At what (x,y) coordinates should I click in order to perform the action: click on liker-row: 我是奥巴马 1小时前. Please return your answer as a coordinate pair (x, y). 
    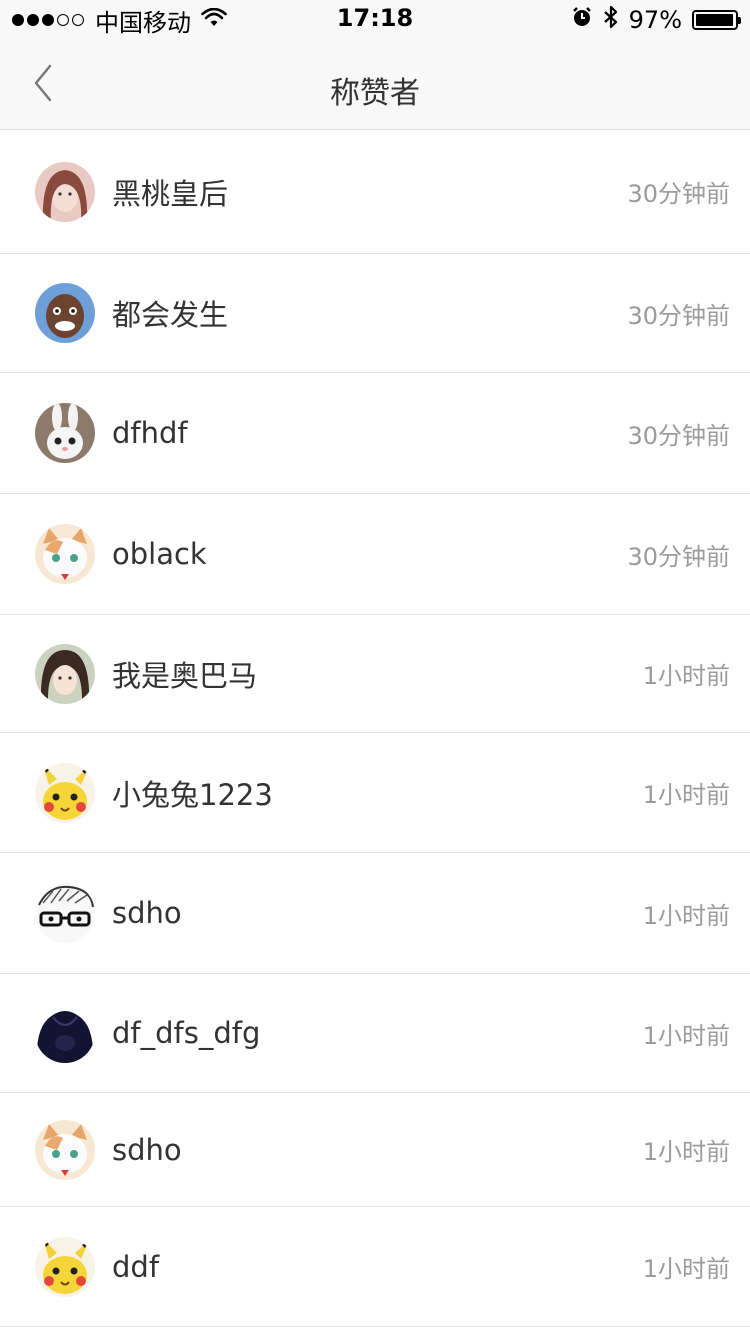
    Looking at the image, I should click on (375, 674).